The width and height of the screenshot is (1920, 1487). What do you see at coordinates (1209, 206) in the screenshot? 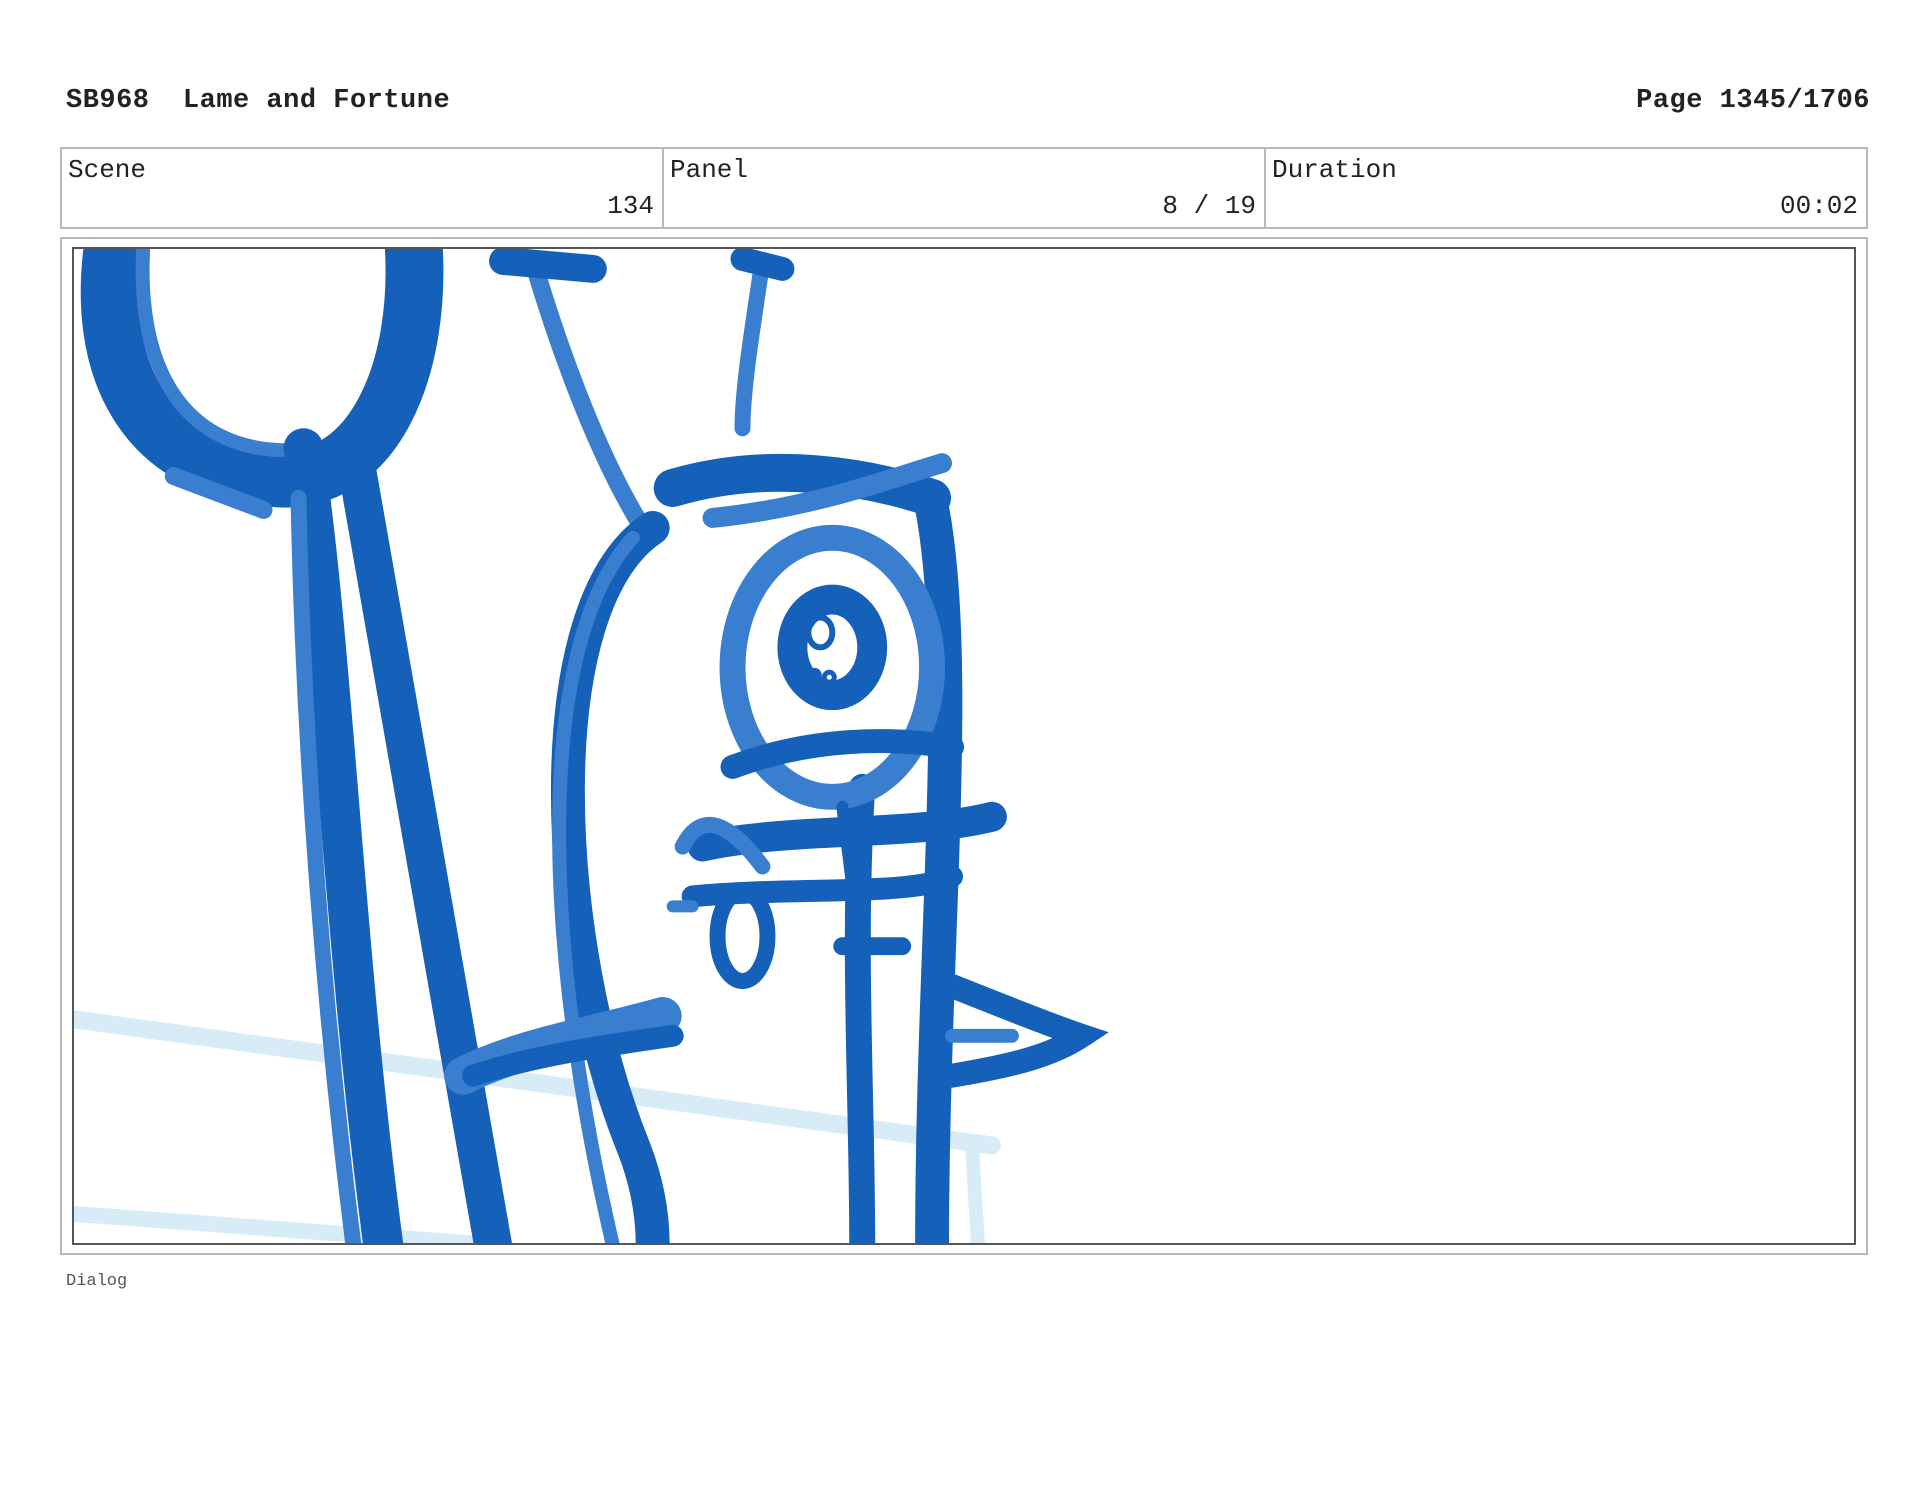
I see `panel-value: 8 / 19` at bounding box center [1209, 206].